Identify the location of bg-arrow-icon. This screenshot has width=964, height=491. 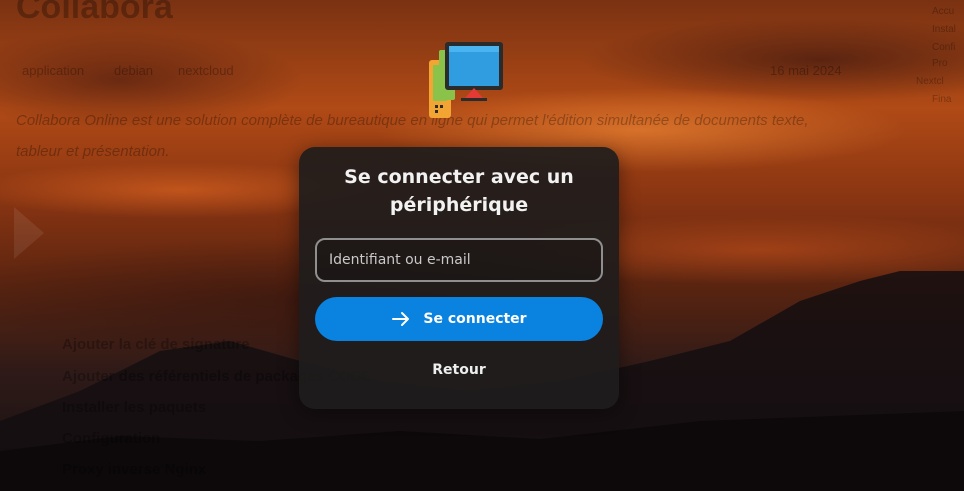
(29, 233).